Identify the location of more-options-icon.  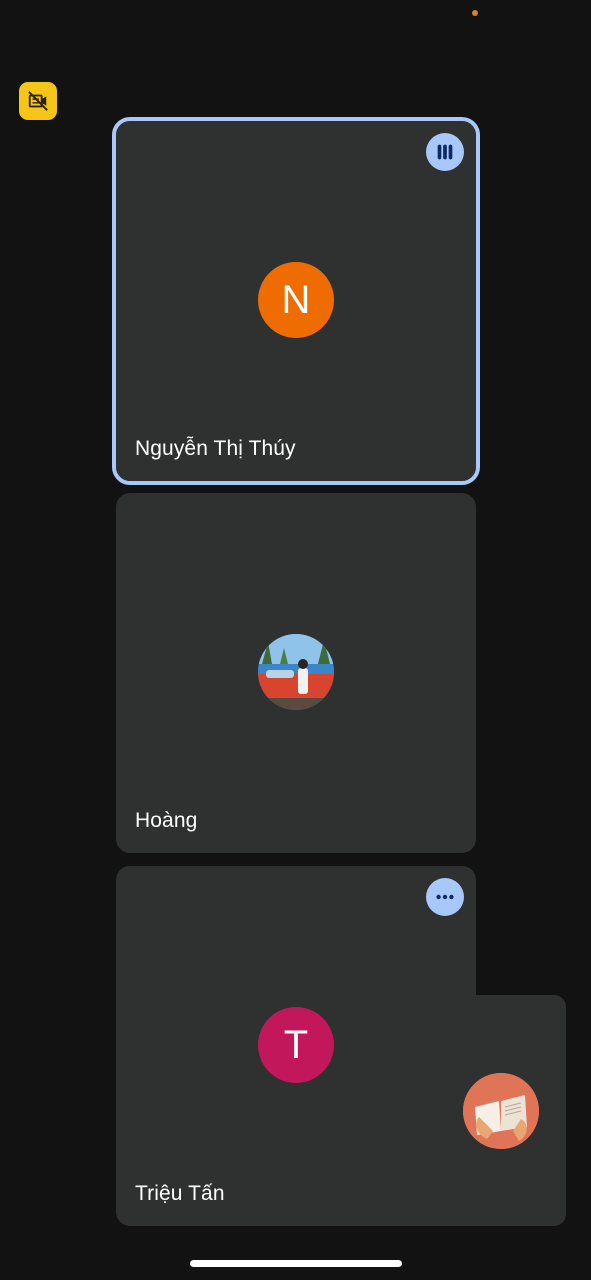
(445, 897).